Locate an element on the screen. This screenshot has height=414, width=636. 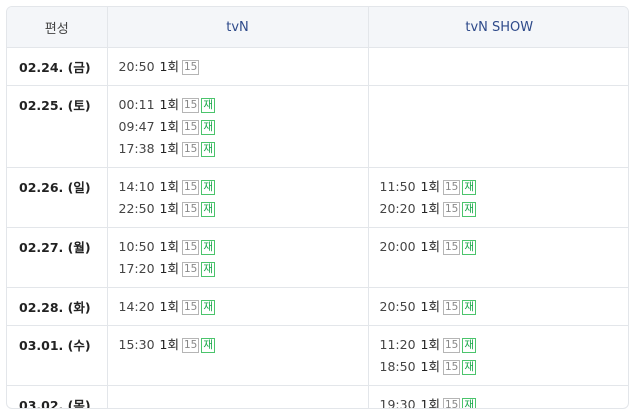
airtime: 20:00 is located at coordinates (397, 246).